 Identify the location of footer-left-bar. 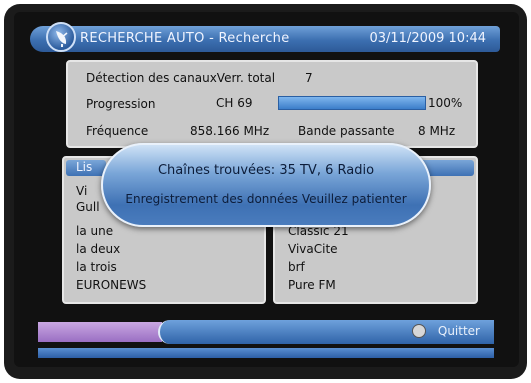
(100, 332).